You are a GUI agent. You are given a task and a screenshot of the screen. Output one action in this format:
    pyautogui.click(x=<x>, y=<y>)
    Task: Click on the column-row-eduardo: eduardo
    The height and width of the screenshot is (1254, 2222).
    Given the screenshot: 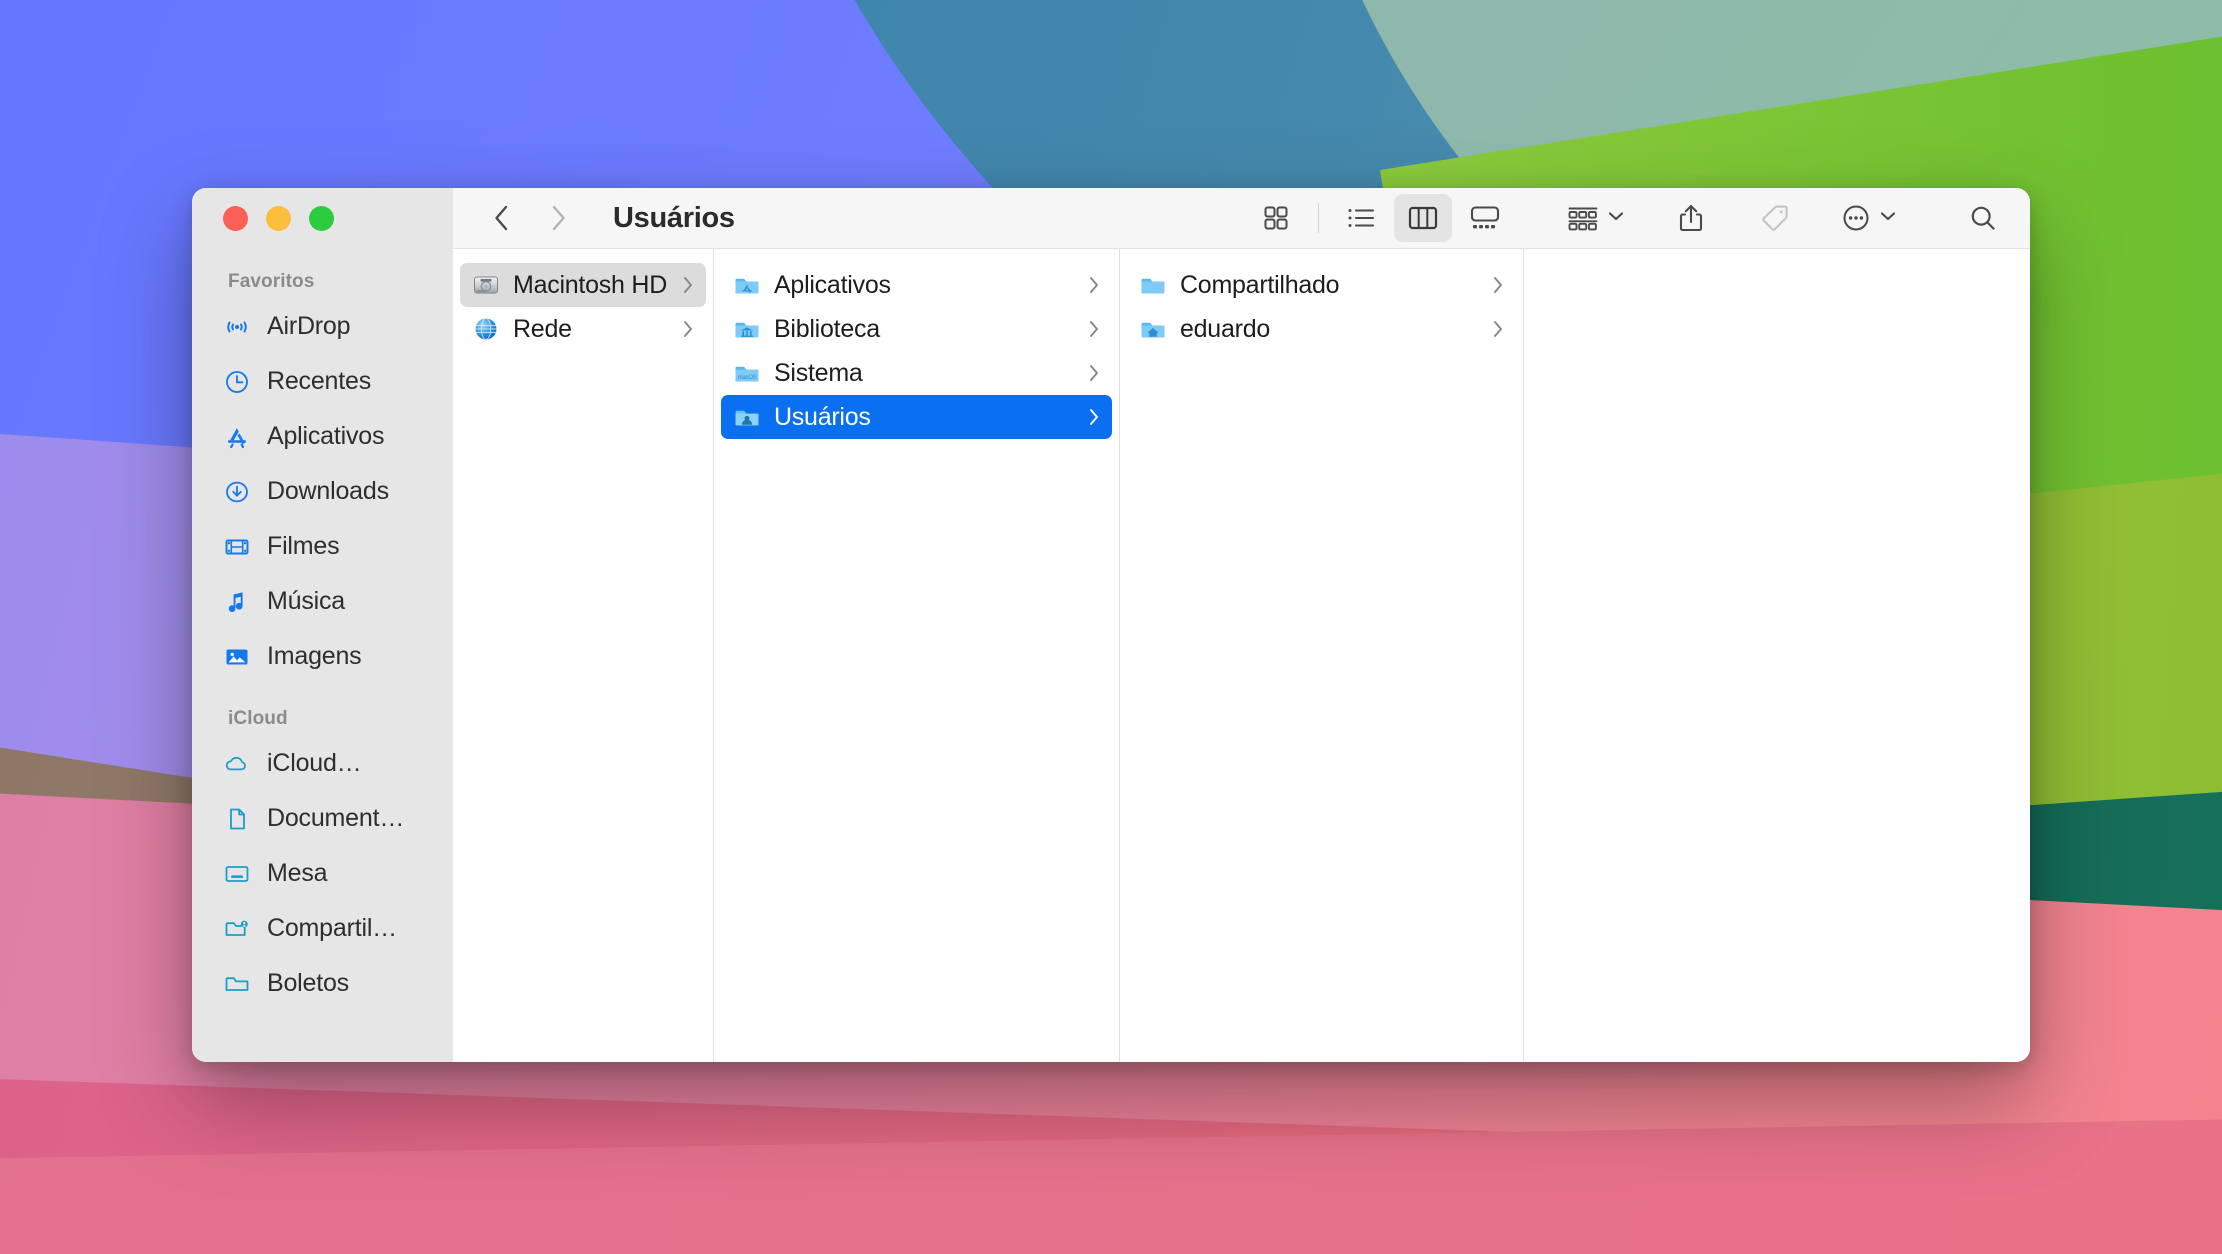 What is the action you would take?
    pyautogui.click(x=1321, y=329)
    